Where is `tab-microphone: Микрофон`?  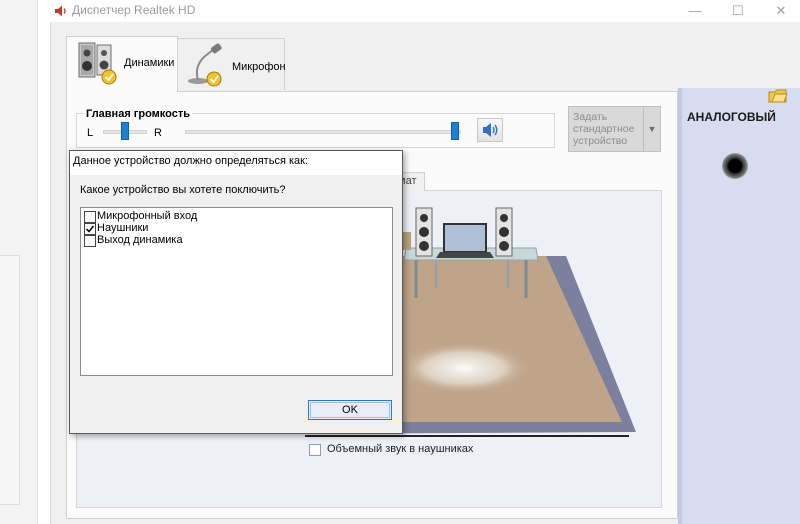
tab-microphone: Микрофон is located at coordinates (231, 64).